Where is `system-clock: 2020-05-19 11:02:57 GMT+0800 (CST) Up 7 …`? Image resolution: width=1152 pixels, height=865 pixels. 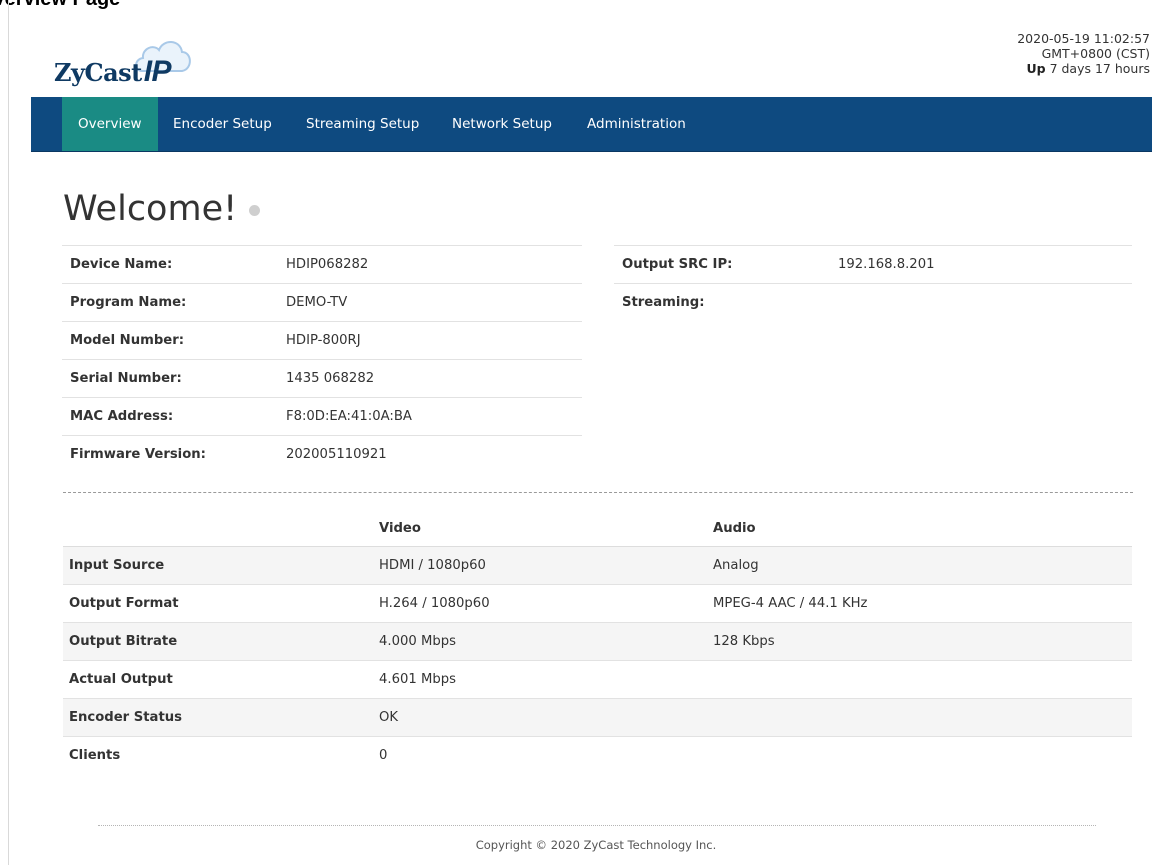 system-clock: 2020-05-19 11:02:57 GMT+0800 (CST) Up 7 … is located at coordinates (1083, 53).